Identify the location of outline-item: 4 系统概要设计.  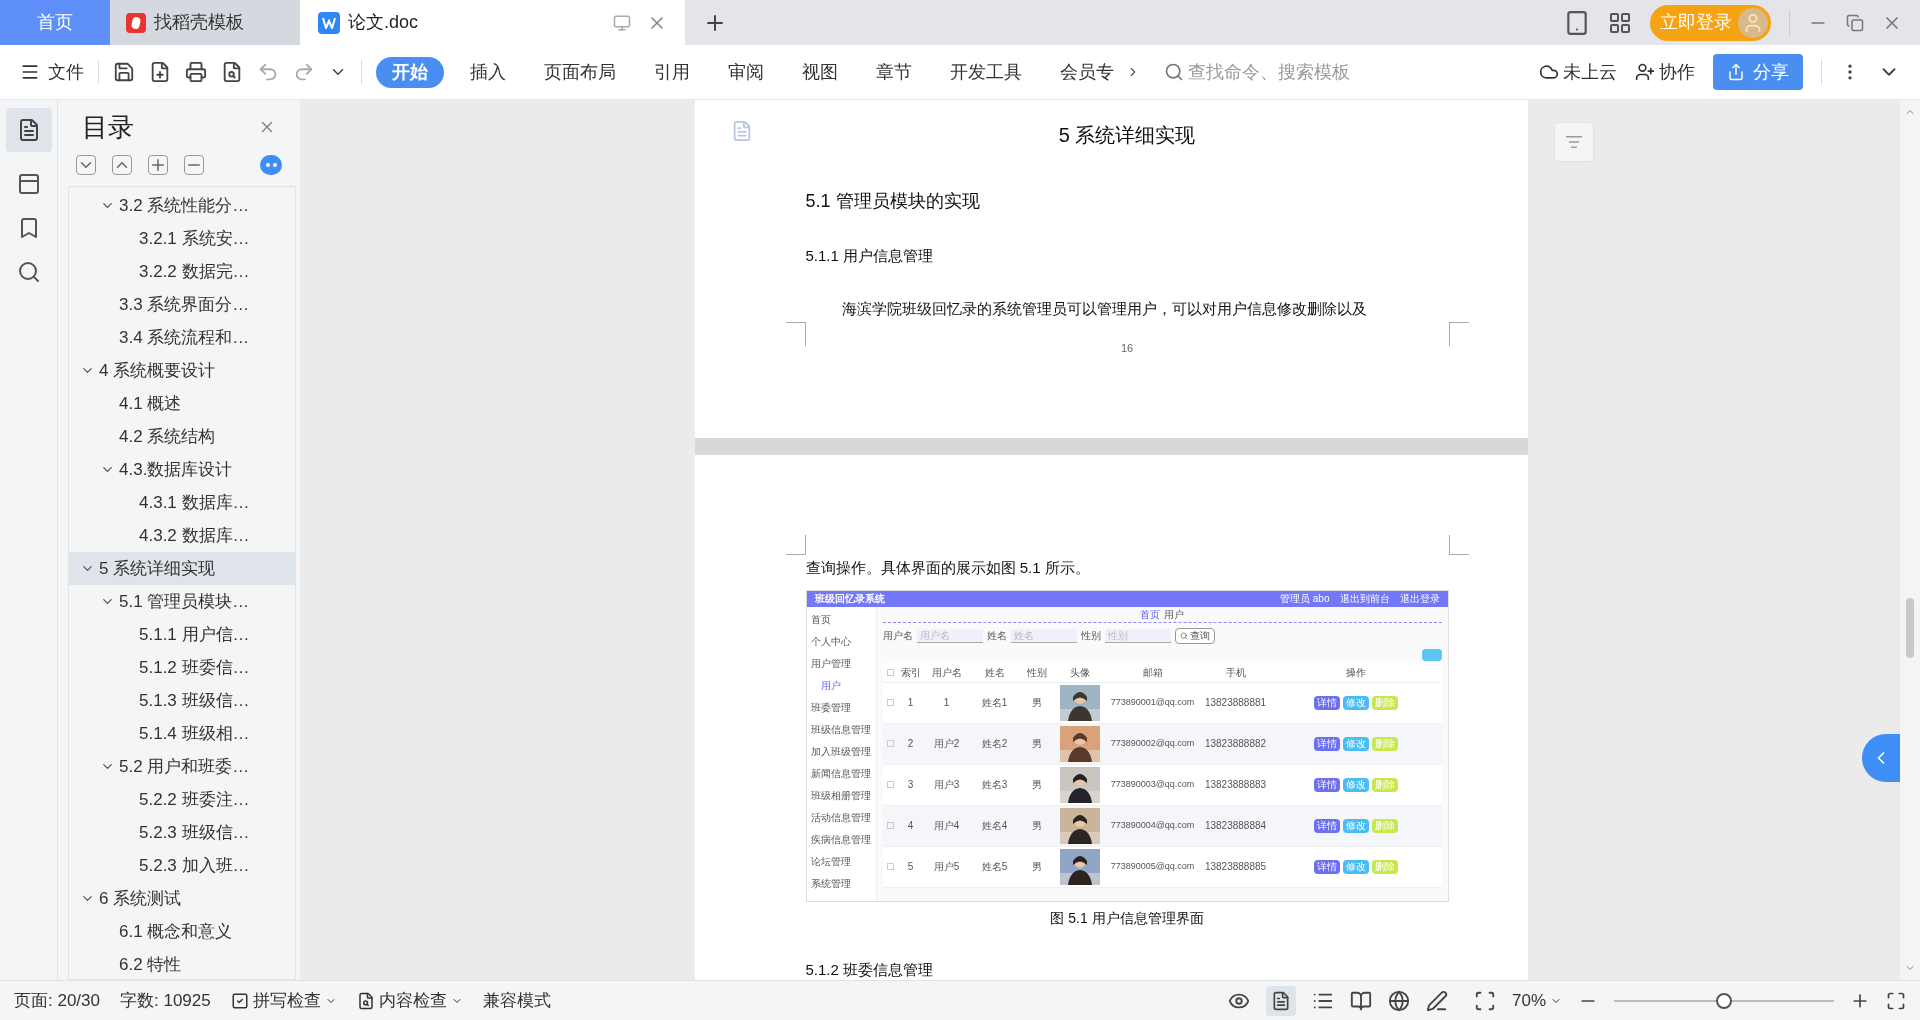
(182, 370).